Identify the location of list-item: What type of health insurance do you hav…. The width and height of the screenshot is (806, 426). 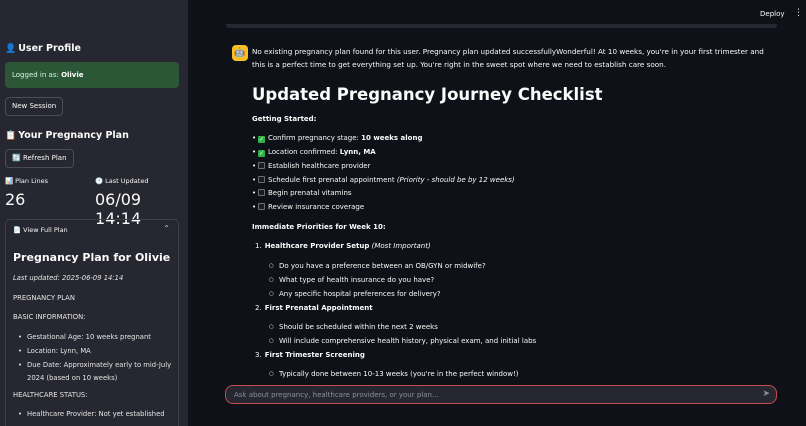
(351, 280).